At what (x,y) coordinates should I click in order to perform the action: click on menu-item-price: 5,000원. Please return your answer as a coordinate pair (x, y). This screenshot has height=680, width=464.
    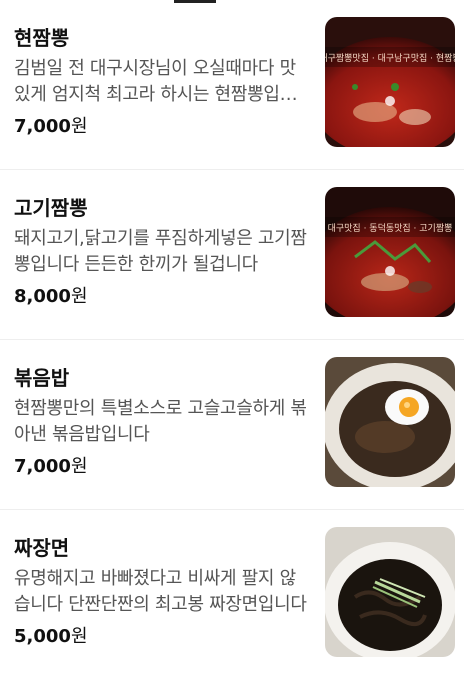
    Looking at the image, I should click on (51, 635).